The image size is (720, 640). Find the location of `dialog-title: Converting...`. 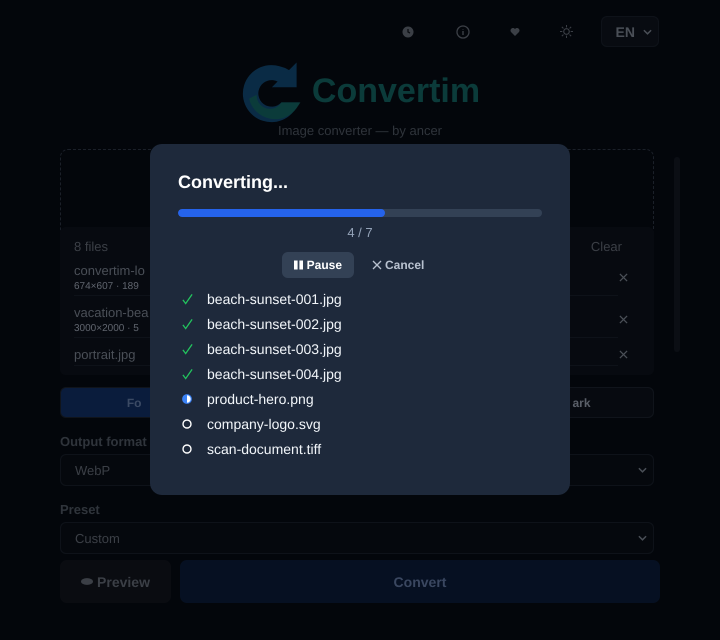

dialog-title: Converting... is located at coordinates (234, 182).